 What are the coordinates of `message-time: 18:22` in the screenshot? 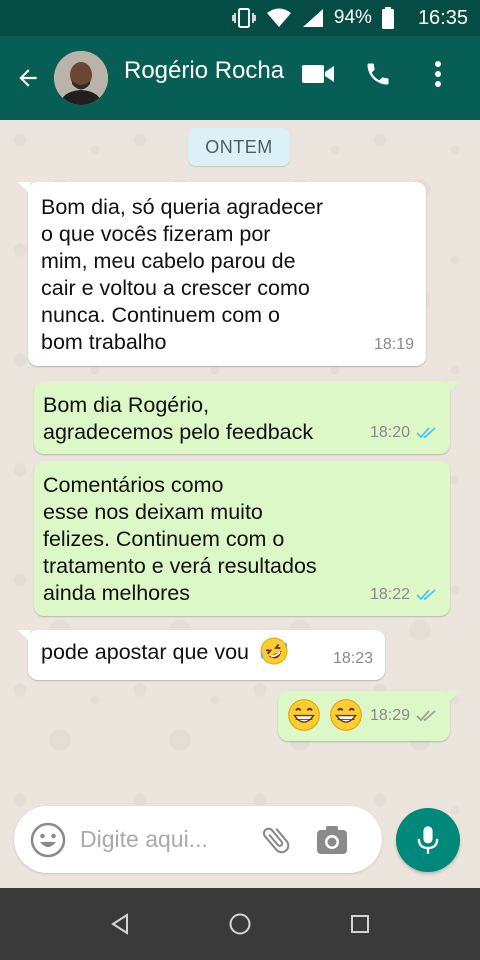 It's located at (389, 594).